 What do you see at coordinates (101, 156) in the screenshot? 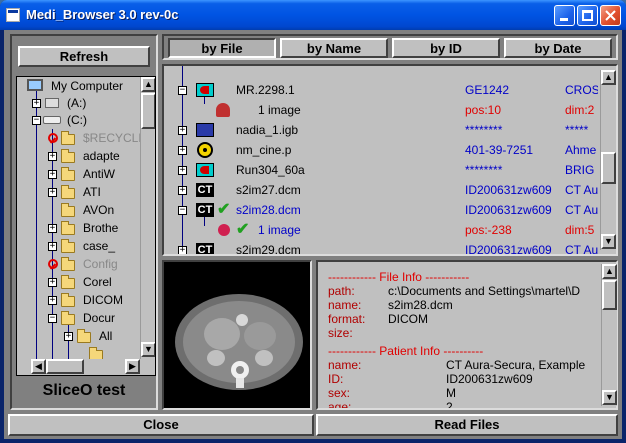
I see `tree-item-adapte: adapte` at bounding box center [101, 156].